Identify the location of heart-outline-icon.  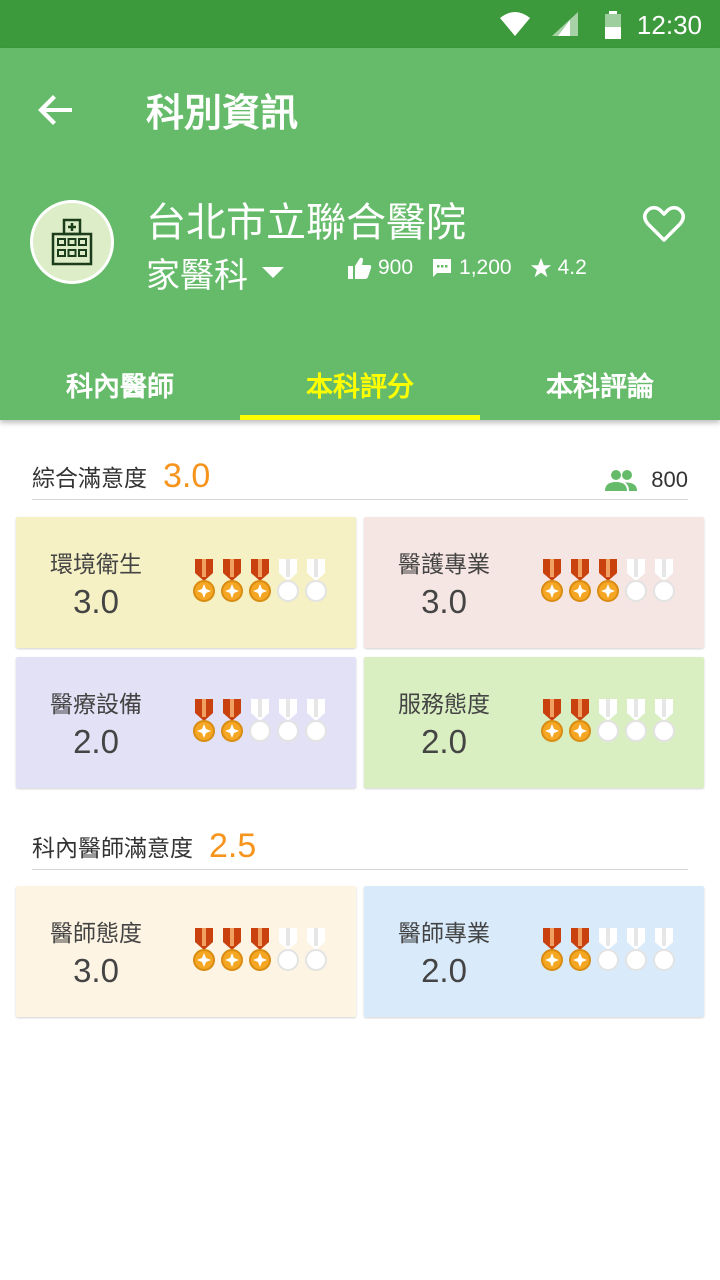
(664, 224).